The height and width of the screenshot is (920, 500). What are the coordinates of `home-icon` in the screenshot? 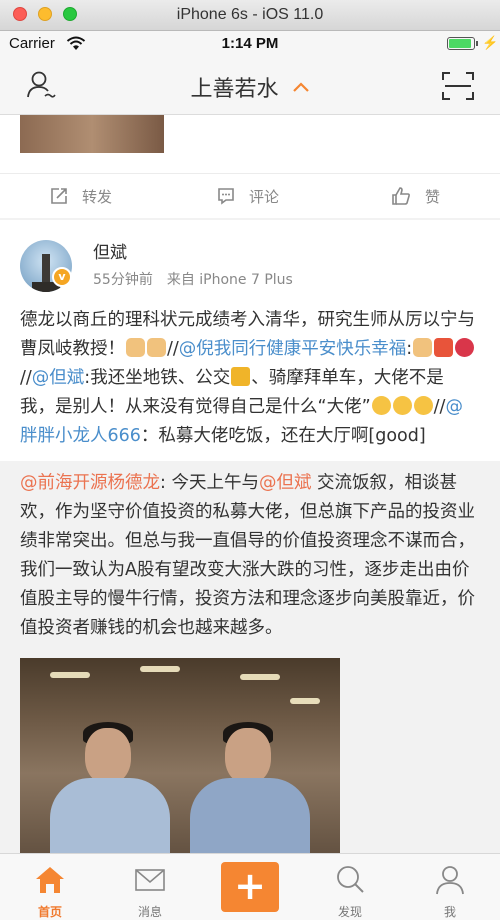 It's located at (50, 880).